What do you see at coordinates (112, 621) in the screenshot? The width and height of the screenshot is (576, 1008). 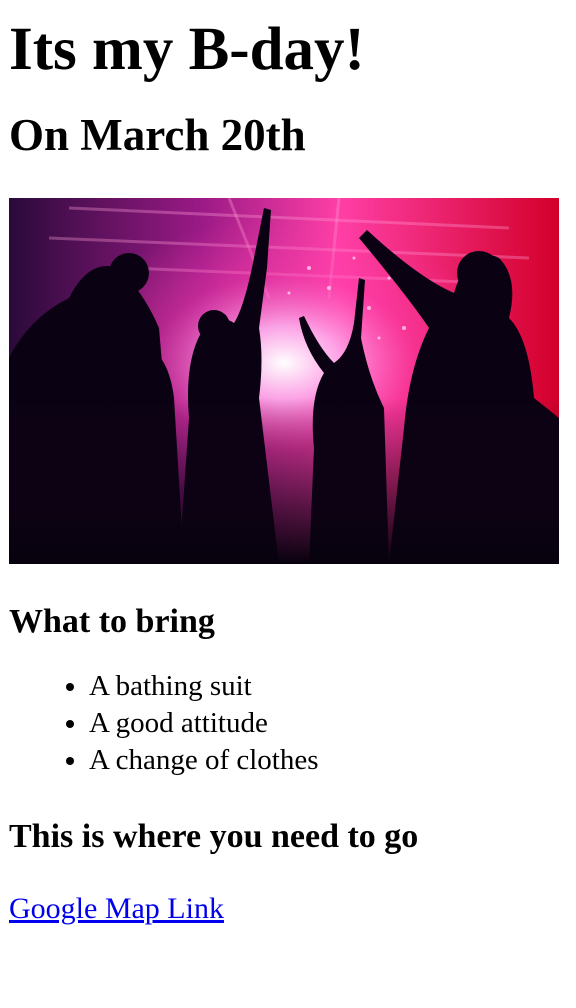 I see `what-to-bring-heading: What to bring` at bounding box center [112, 621].